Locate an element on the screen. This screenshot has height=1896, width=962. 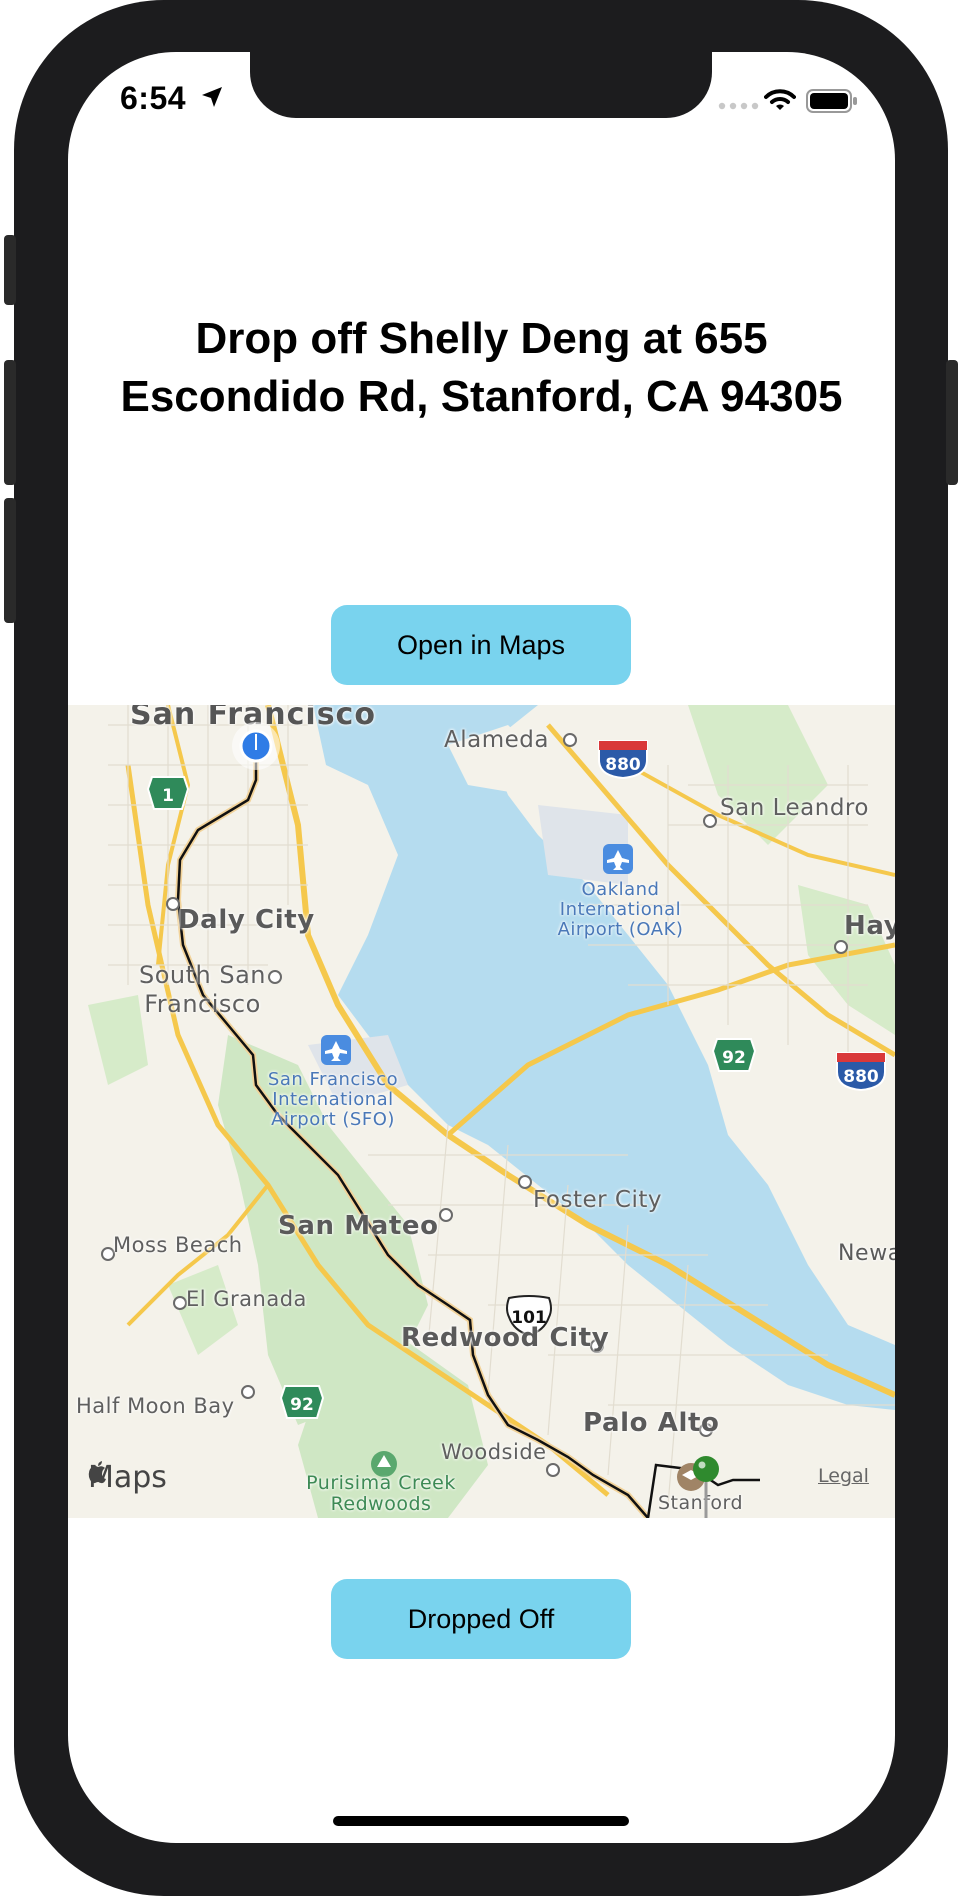
label-moss-beach: Moss Beach is located at coordinates (178, 1245).